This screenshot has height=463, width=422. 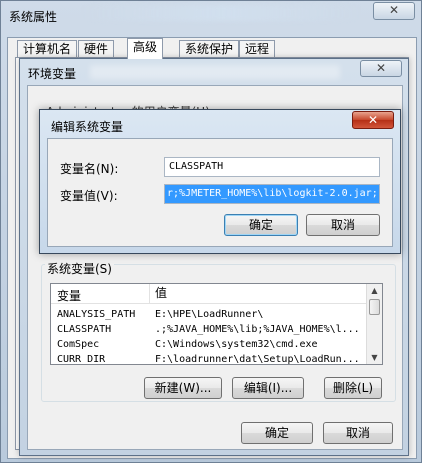 I want to click on variable-name: CURR_DIR, so click(x=81, y=359).